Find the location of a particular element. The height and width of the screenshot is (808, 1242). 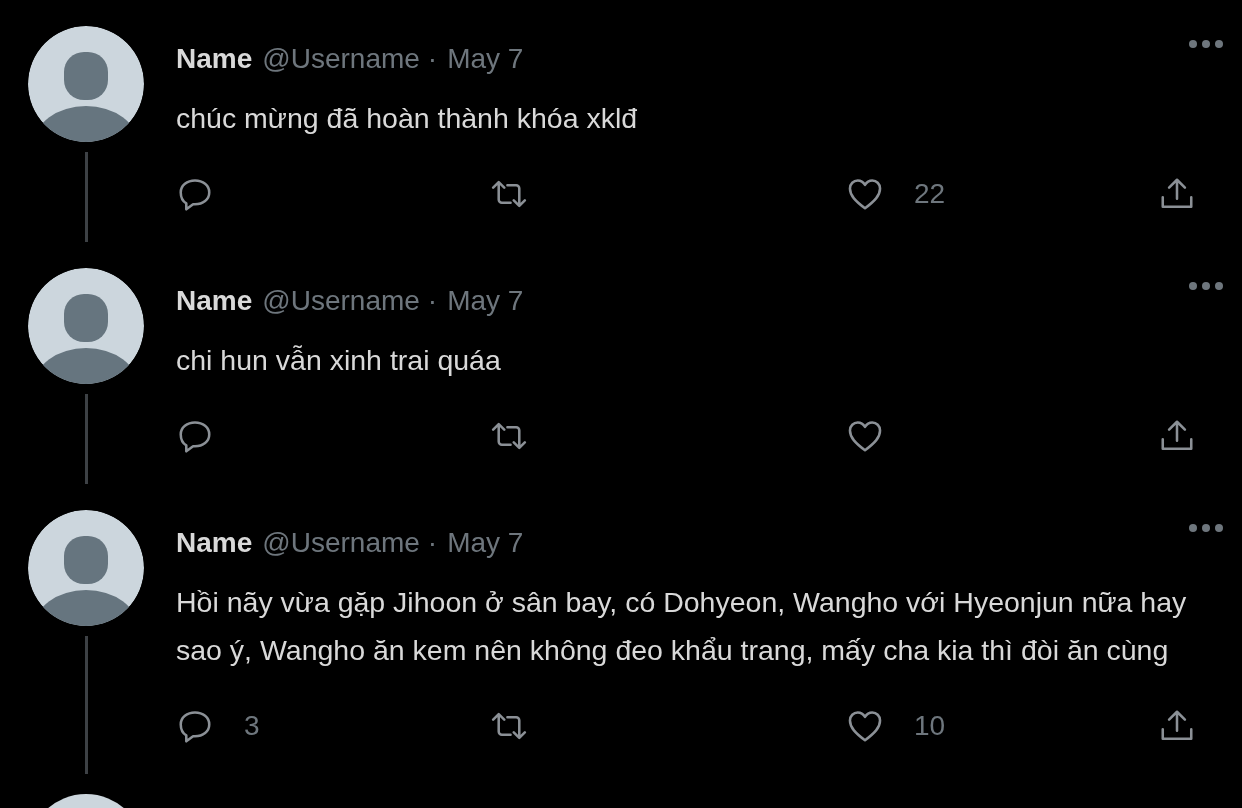

action-count: 10 is located at coordinates (930, 726).